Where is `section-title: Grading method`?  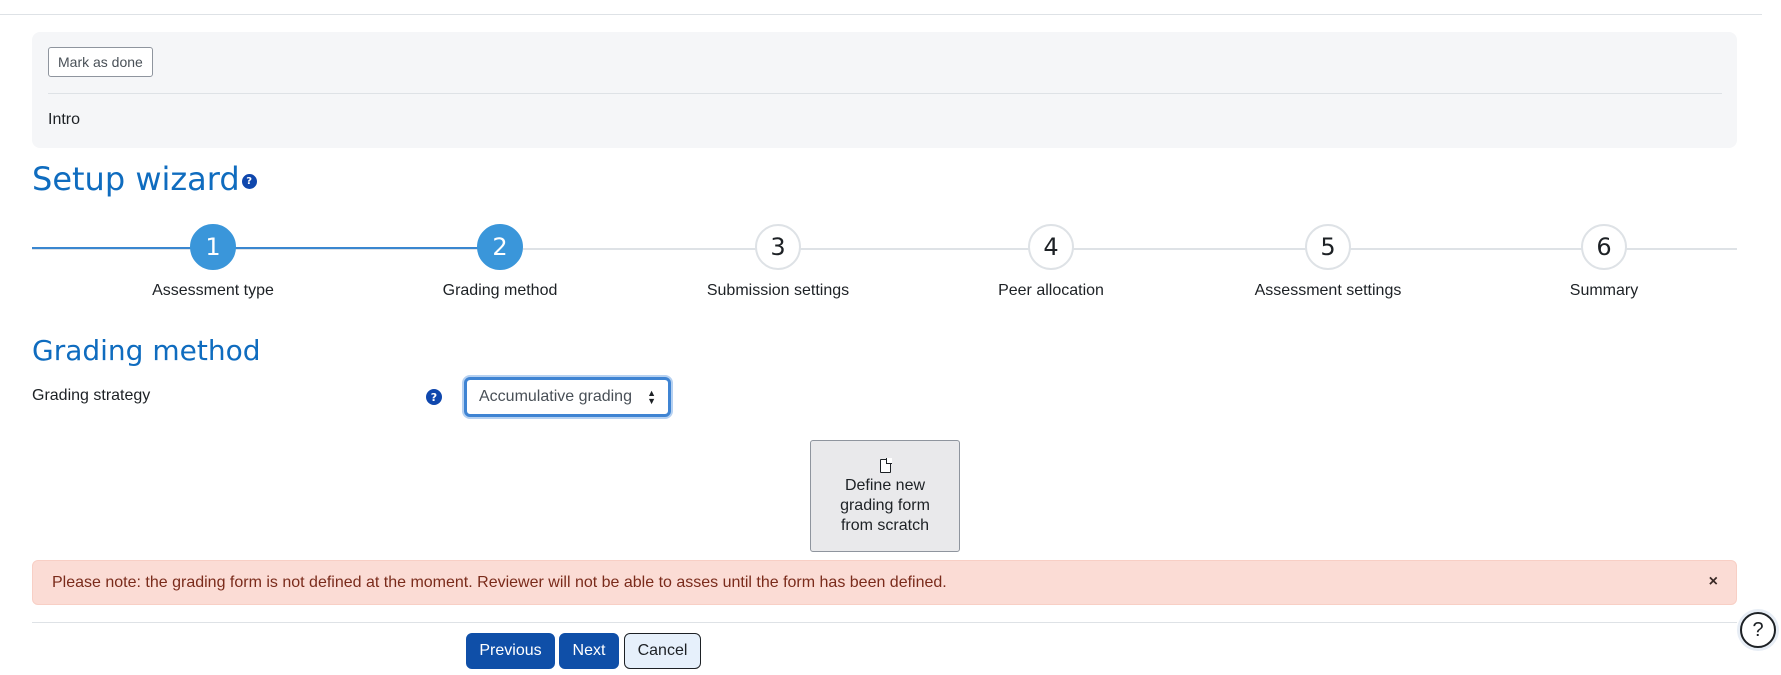 section-title: Grading method is located at coordinates (146, 350).